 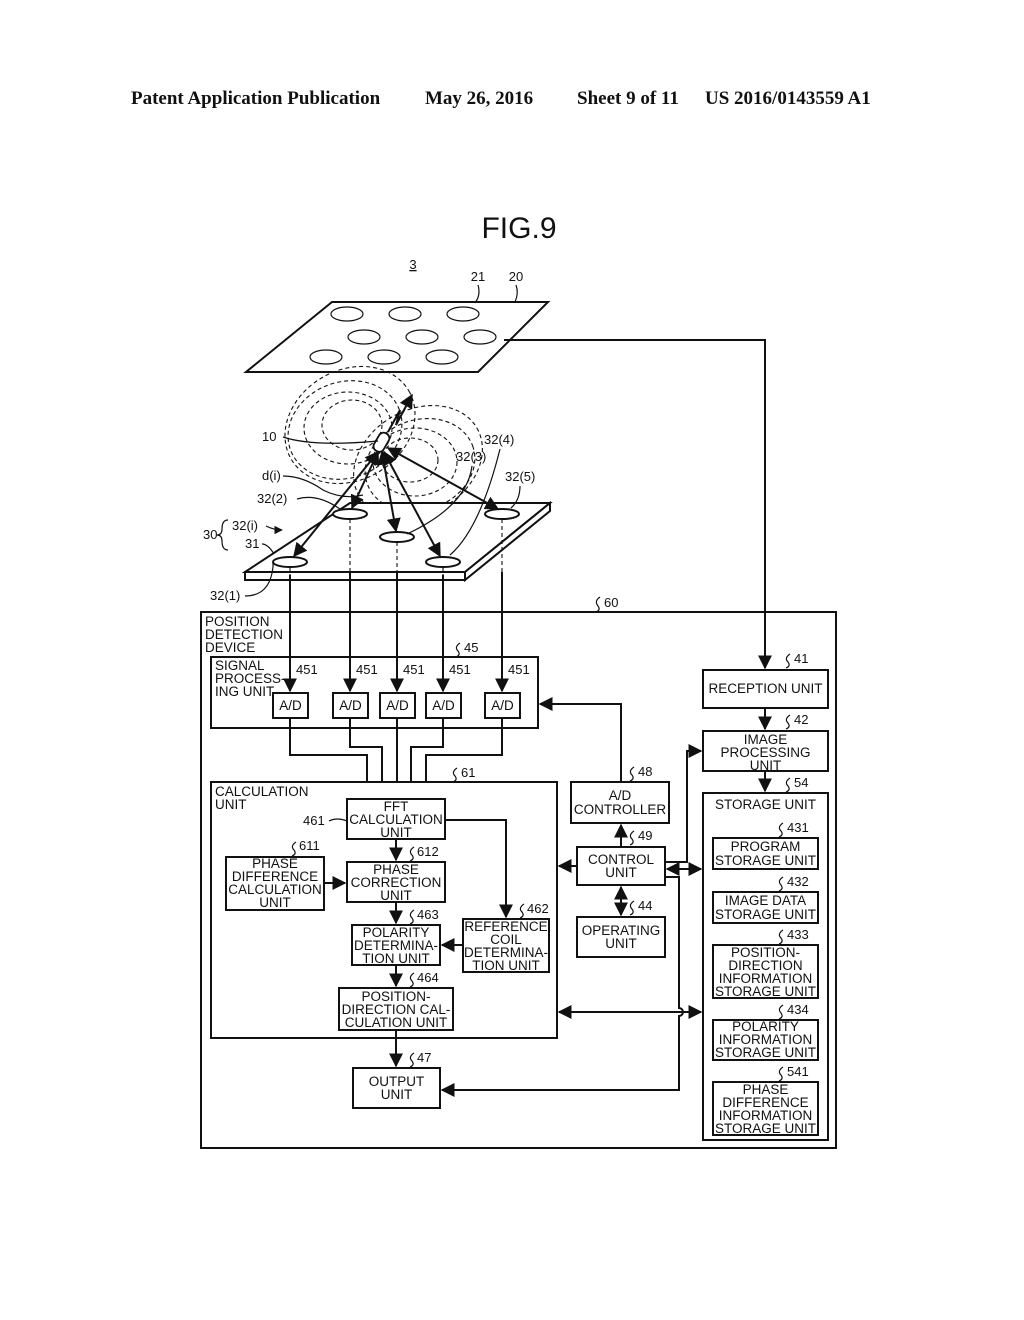 What do you see at coordinates (471, 647) in the screenshot?
I see `signal-processing-ref: 45` at bounding box center [471, 647].